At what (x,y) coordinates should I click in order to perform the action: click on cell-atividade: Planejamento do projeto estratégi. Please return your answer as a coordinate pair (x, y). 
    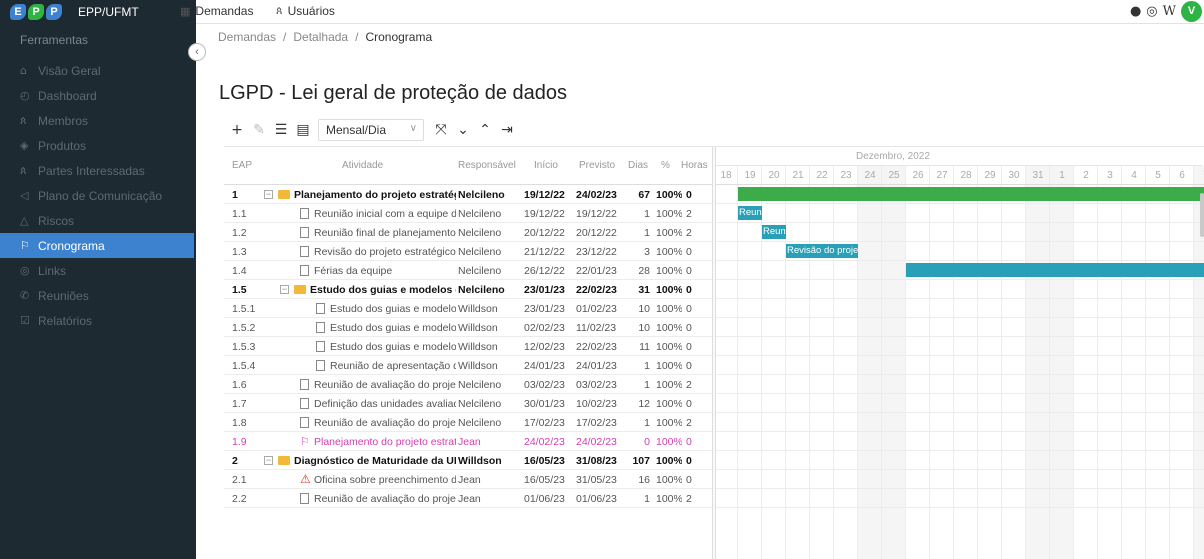
    Looking at the image, I should click on (375, 195).